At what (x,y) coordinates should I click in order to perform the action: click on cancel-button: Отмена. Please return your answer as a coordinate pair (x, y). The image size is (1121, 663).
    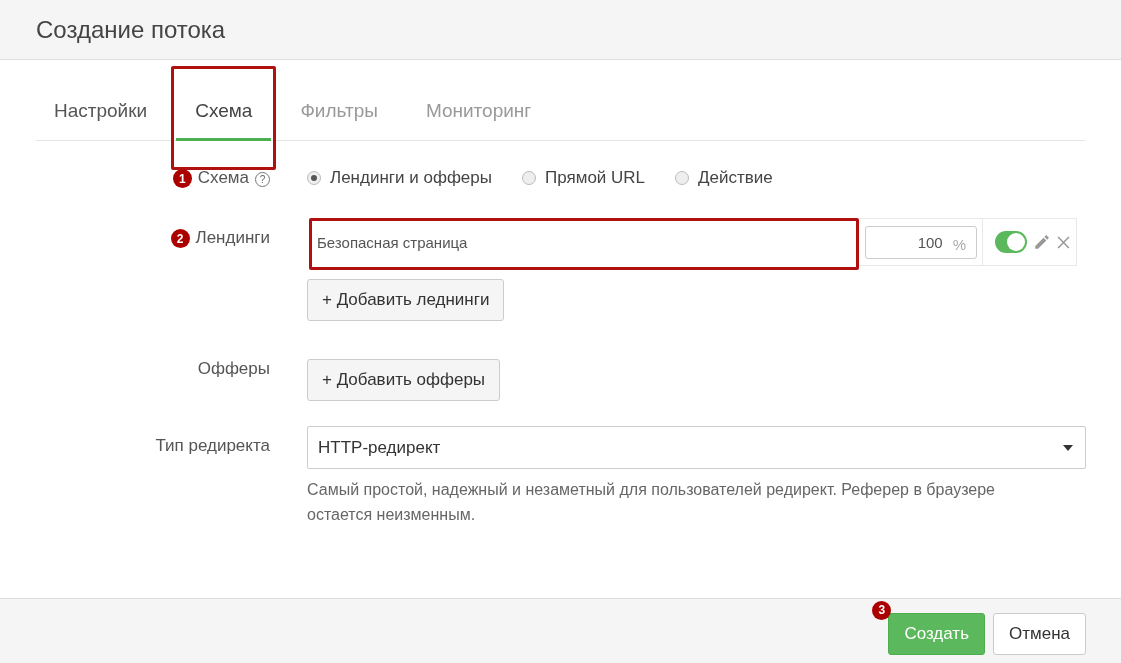
    Looking at the image, I should click on (1039, 633).